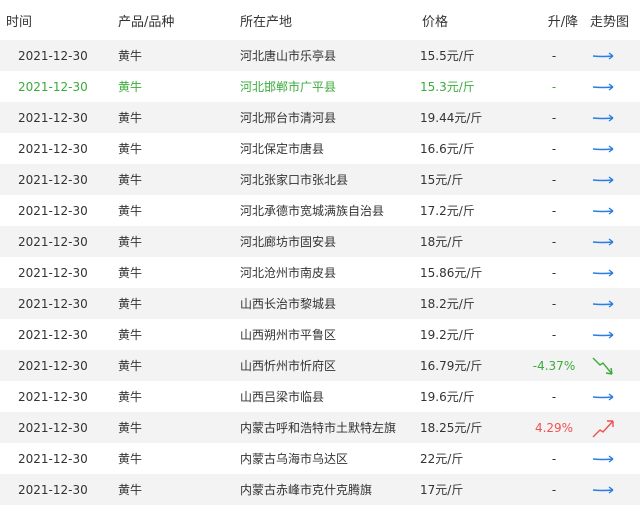 The width and height of the screenshot is (640, 509). What do you see at coordinates (327, 458) in the screenshot?
I see `row-location: 内蒙古乌海市乌达区` at bounding box center [327, 458].